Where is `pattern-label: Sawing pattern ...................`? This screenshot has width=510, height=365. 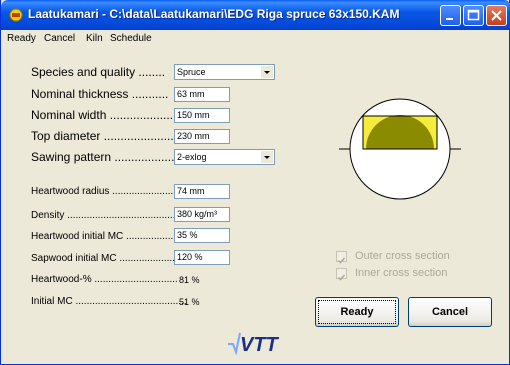 pattern-label: Sawing pattern ................... is located at coordinates (104, 157).